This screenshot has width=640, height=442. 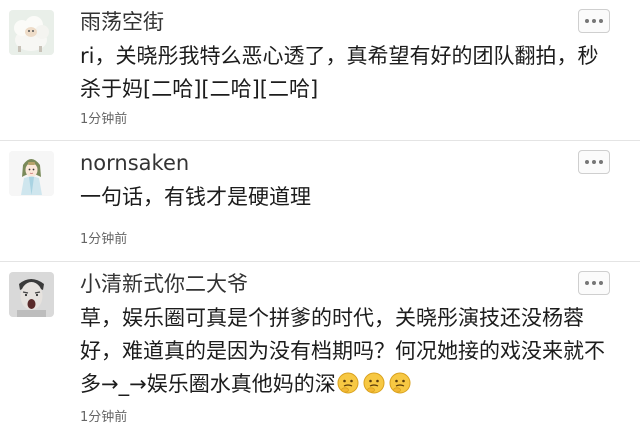 I want to click on anime-girl-avatar-icon, so click(x=31, y=173).